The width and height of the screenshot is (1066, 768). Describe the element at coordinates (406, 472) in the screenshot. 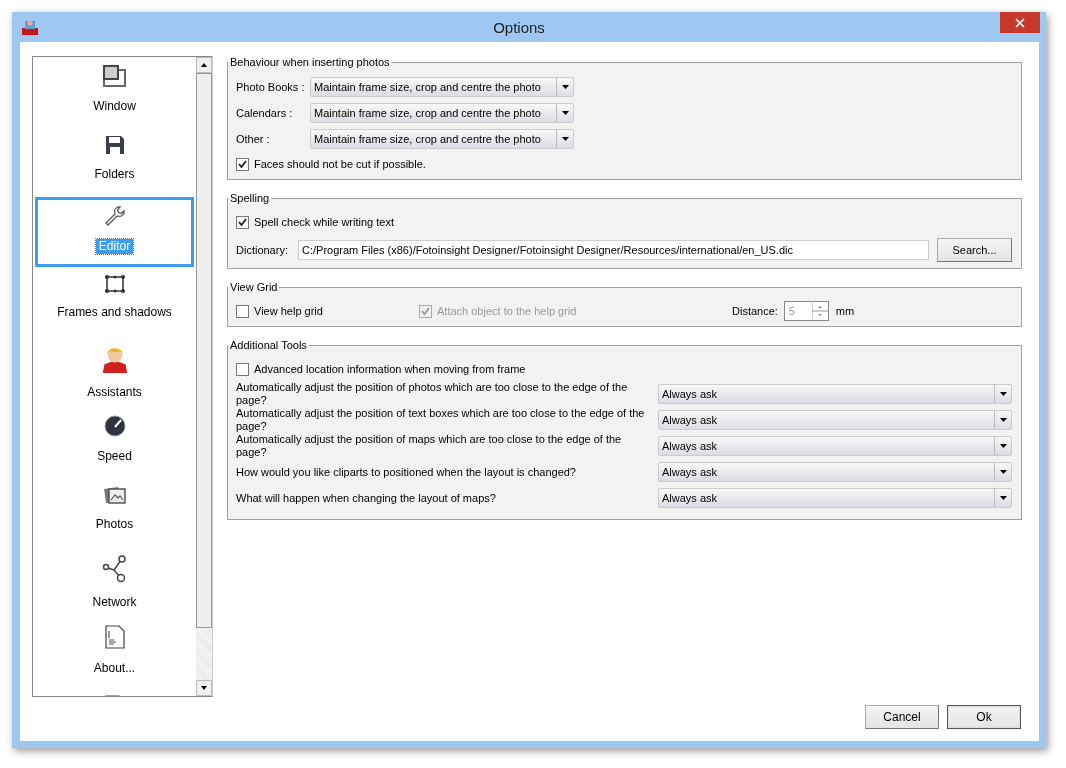

I see `question-label: How would you like cliparts to positioned when the layout is changed?` at that location.